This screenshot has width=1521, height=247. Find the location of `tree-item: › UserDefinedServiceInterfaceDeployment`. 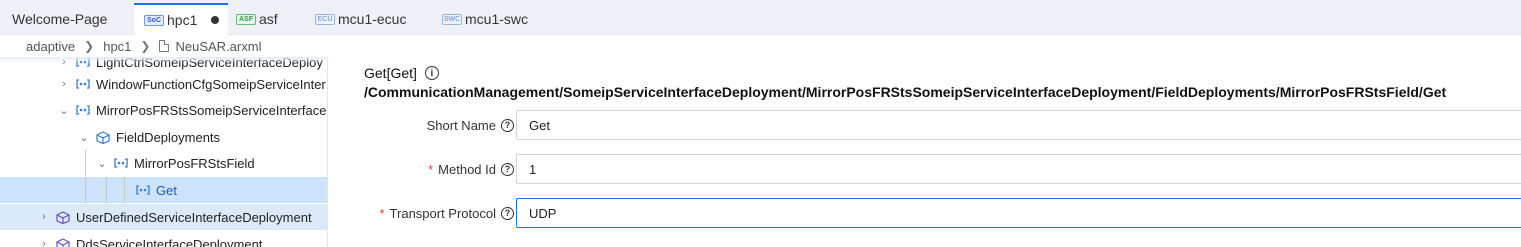

tree-item: › UserDefinedServiceInterfaceDeployment is located at coordinates (163, 217).